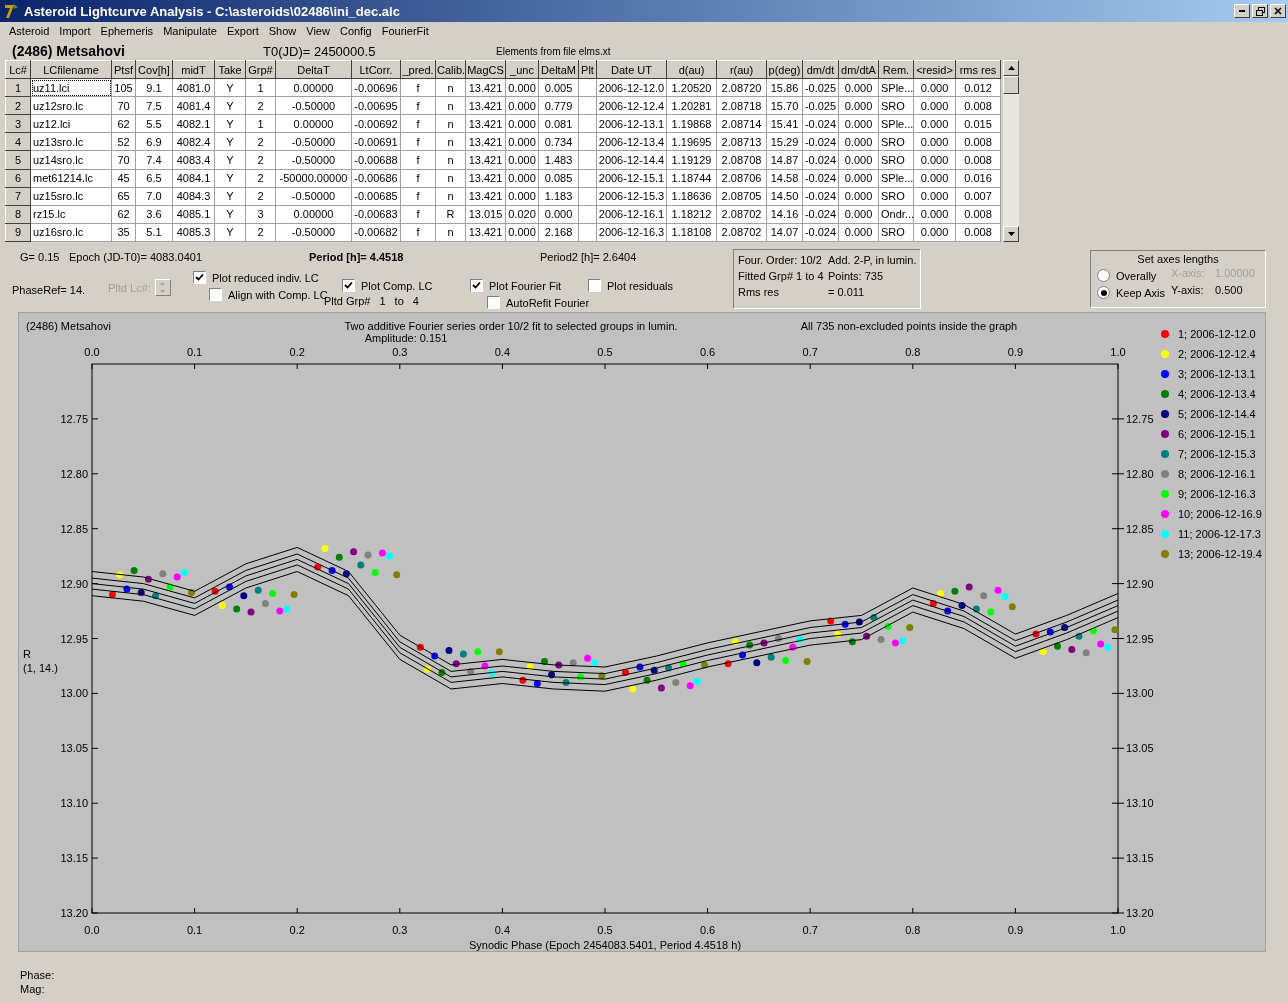  Describe the element at coordinates (631, 105) in the screenshot. I see `table-cell: 2006-12-12.4` at that location.